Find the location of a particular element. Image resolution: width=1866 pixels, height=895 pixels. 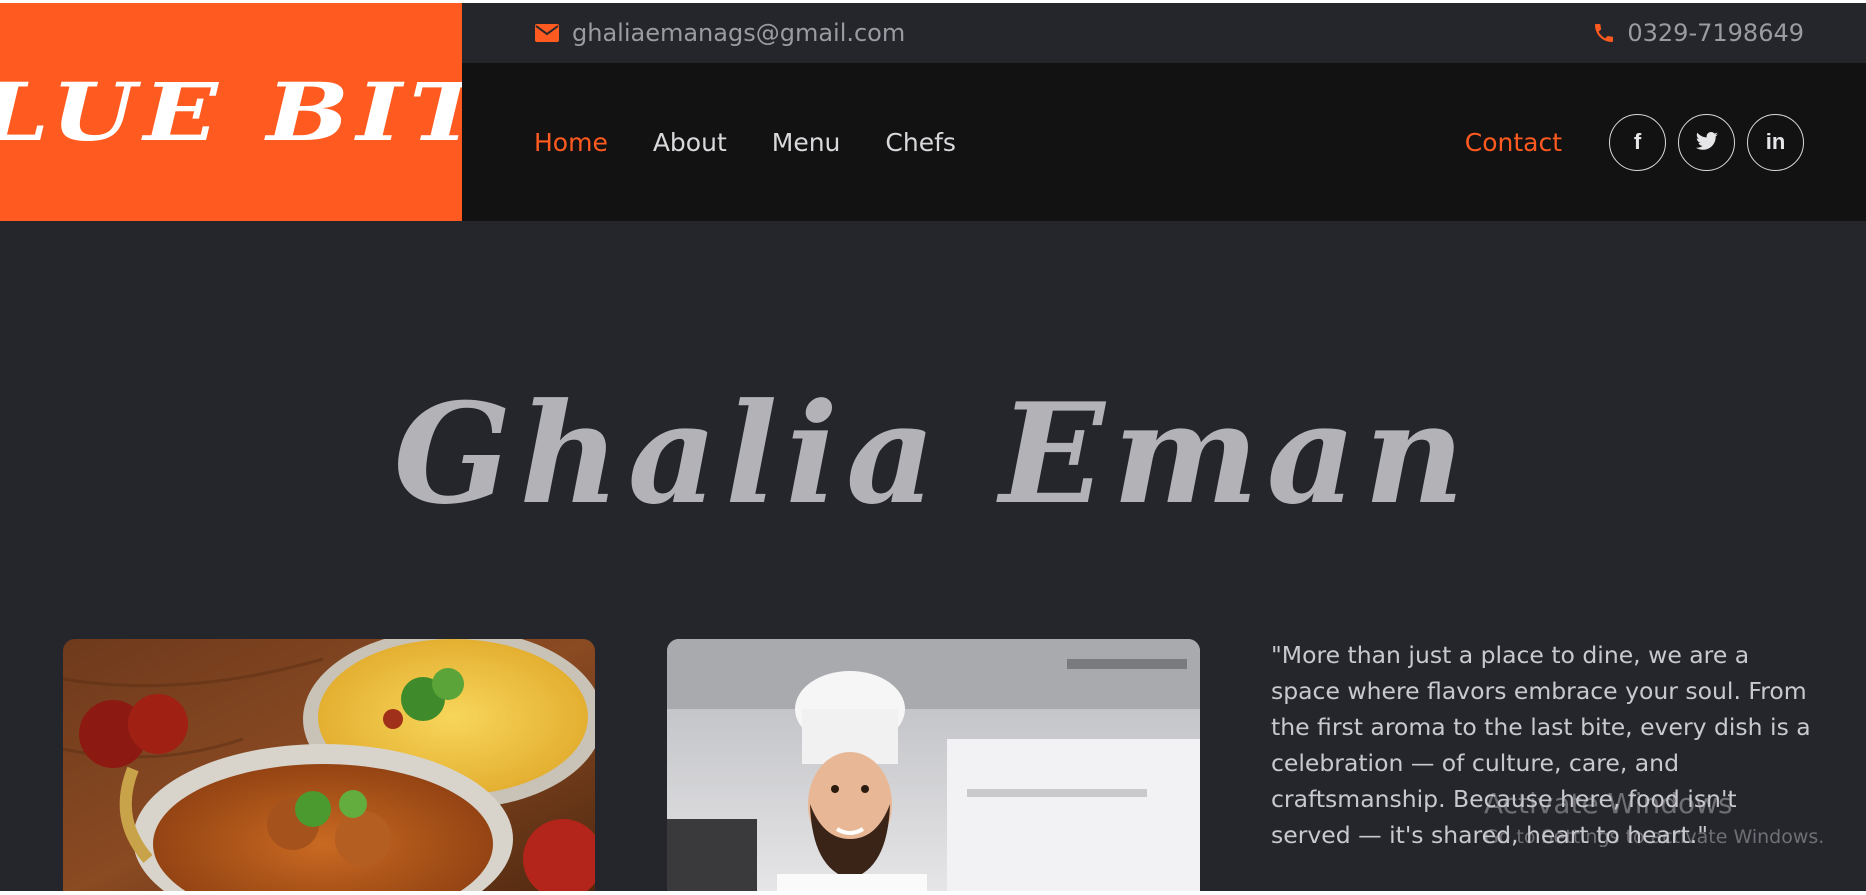

activate-windows-subtitle: Go to Settings to activate Windows. is located at coordinates (1654, 837).